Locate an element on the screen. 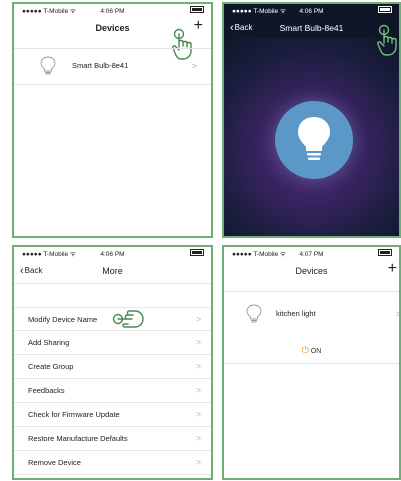  page-title: Smart Bulb-8e41 is located at coordinates (311, 28).